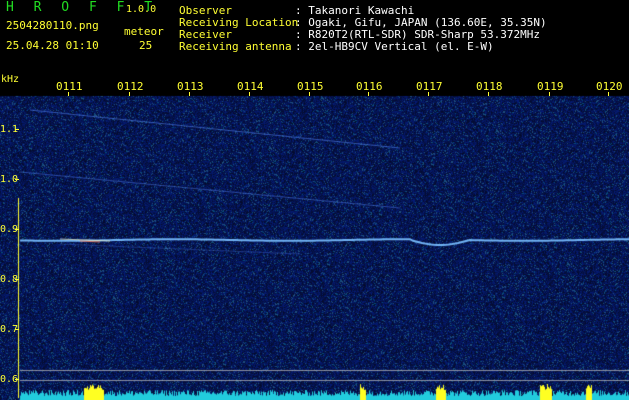 This screenshot has width=629, height=400. I want to click on file-datetime: 25.04.28 01:10, so click(52, 45).